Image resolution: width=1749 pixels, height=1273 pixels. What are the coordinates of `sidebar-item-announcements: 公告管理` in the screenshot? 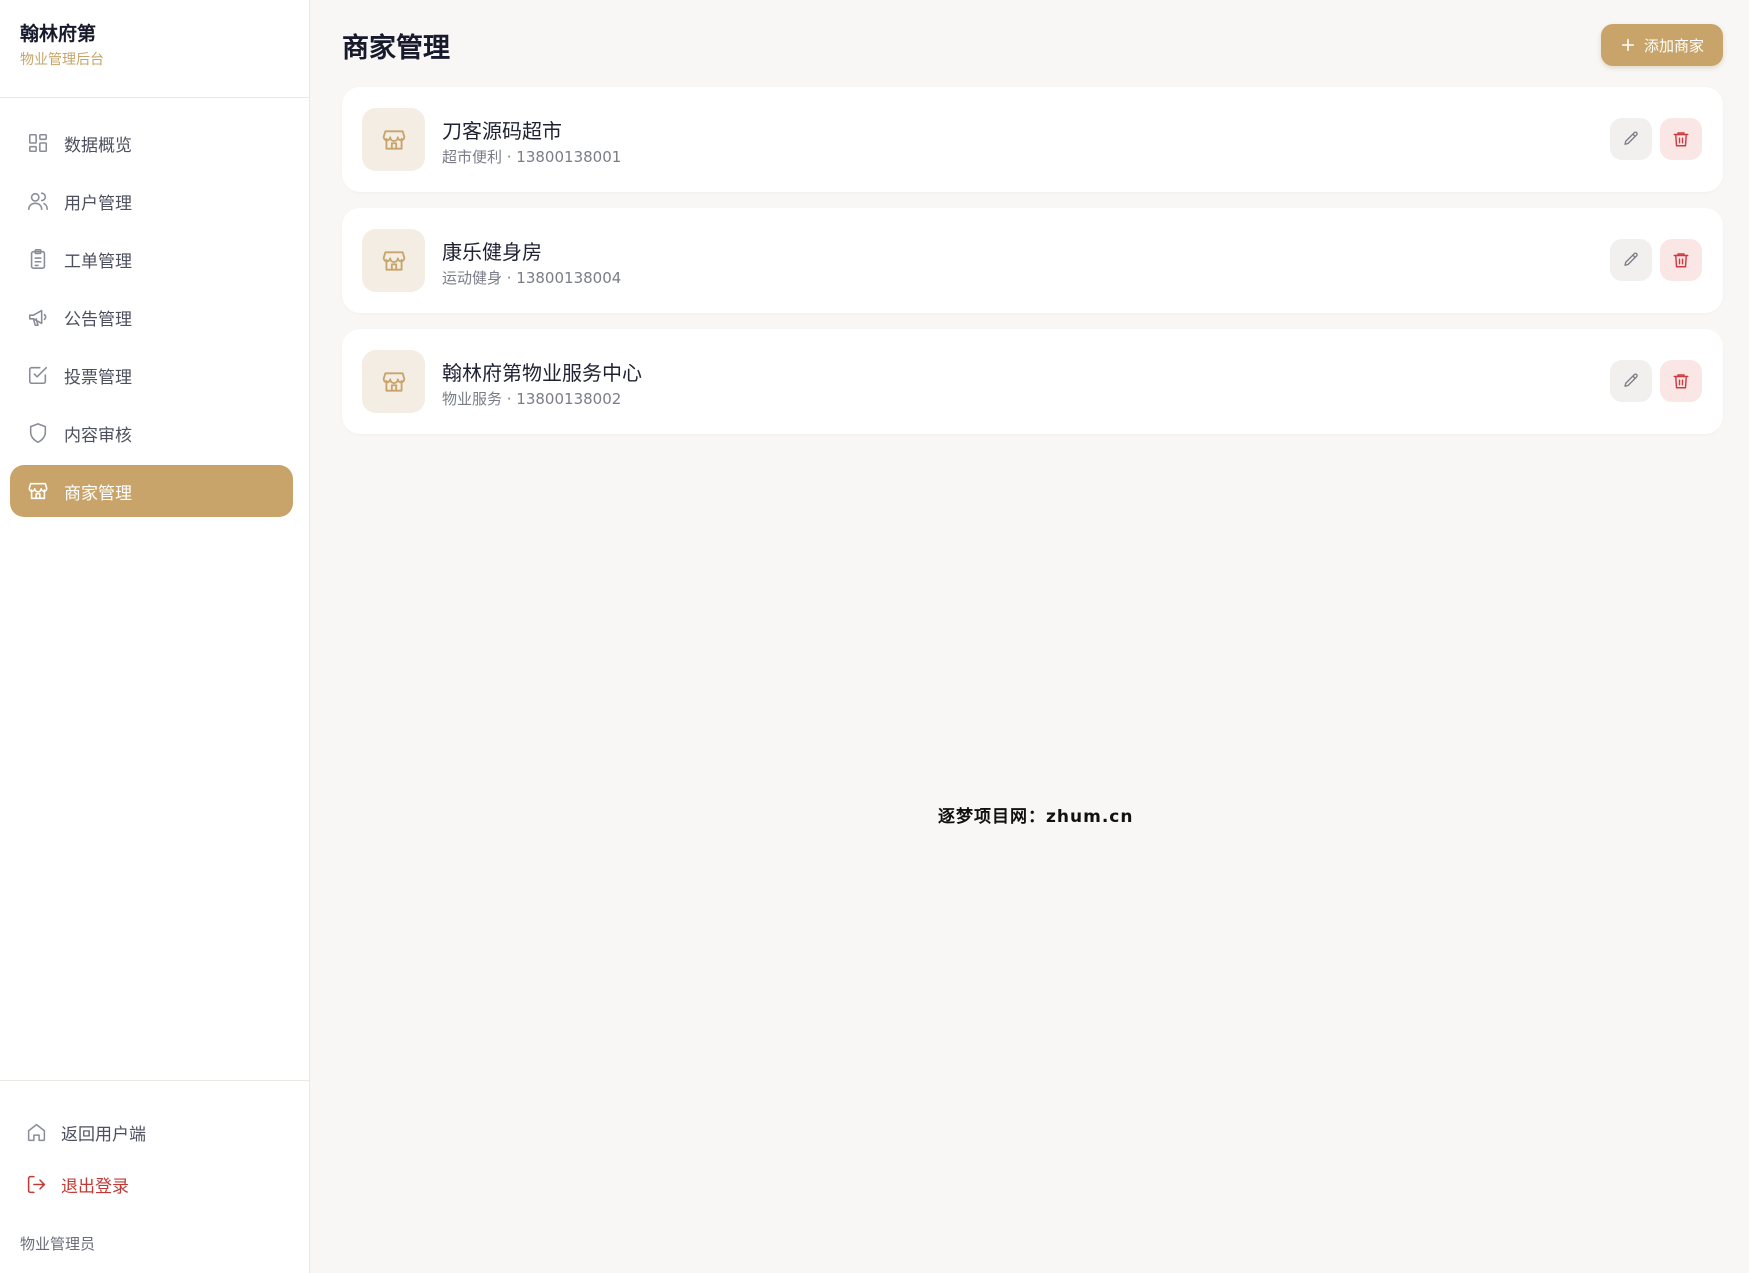 It's located at (151, 317).